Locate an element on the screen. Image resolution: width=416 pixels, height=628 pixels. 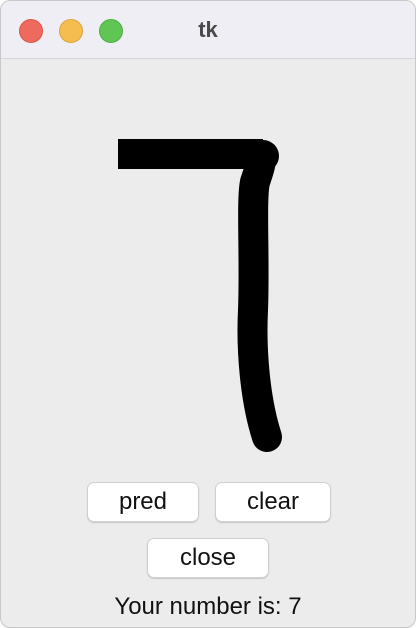
close-button: close is located at coordinates (208, 558).